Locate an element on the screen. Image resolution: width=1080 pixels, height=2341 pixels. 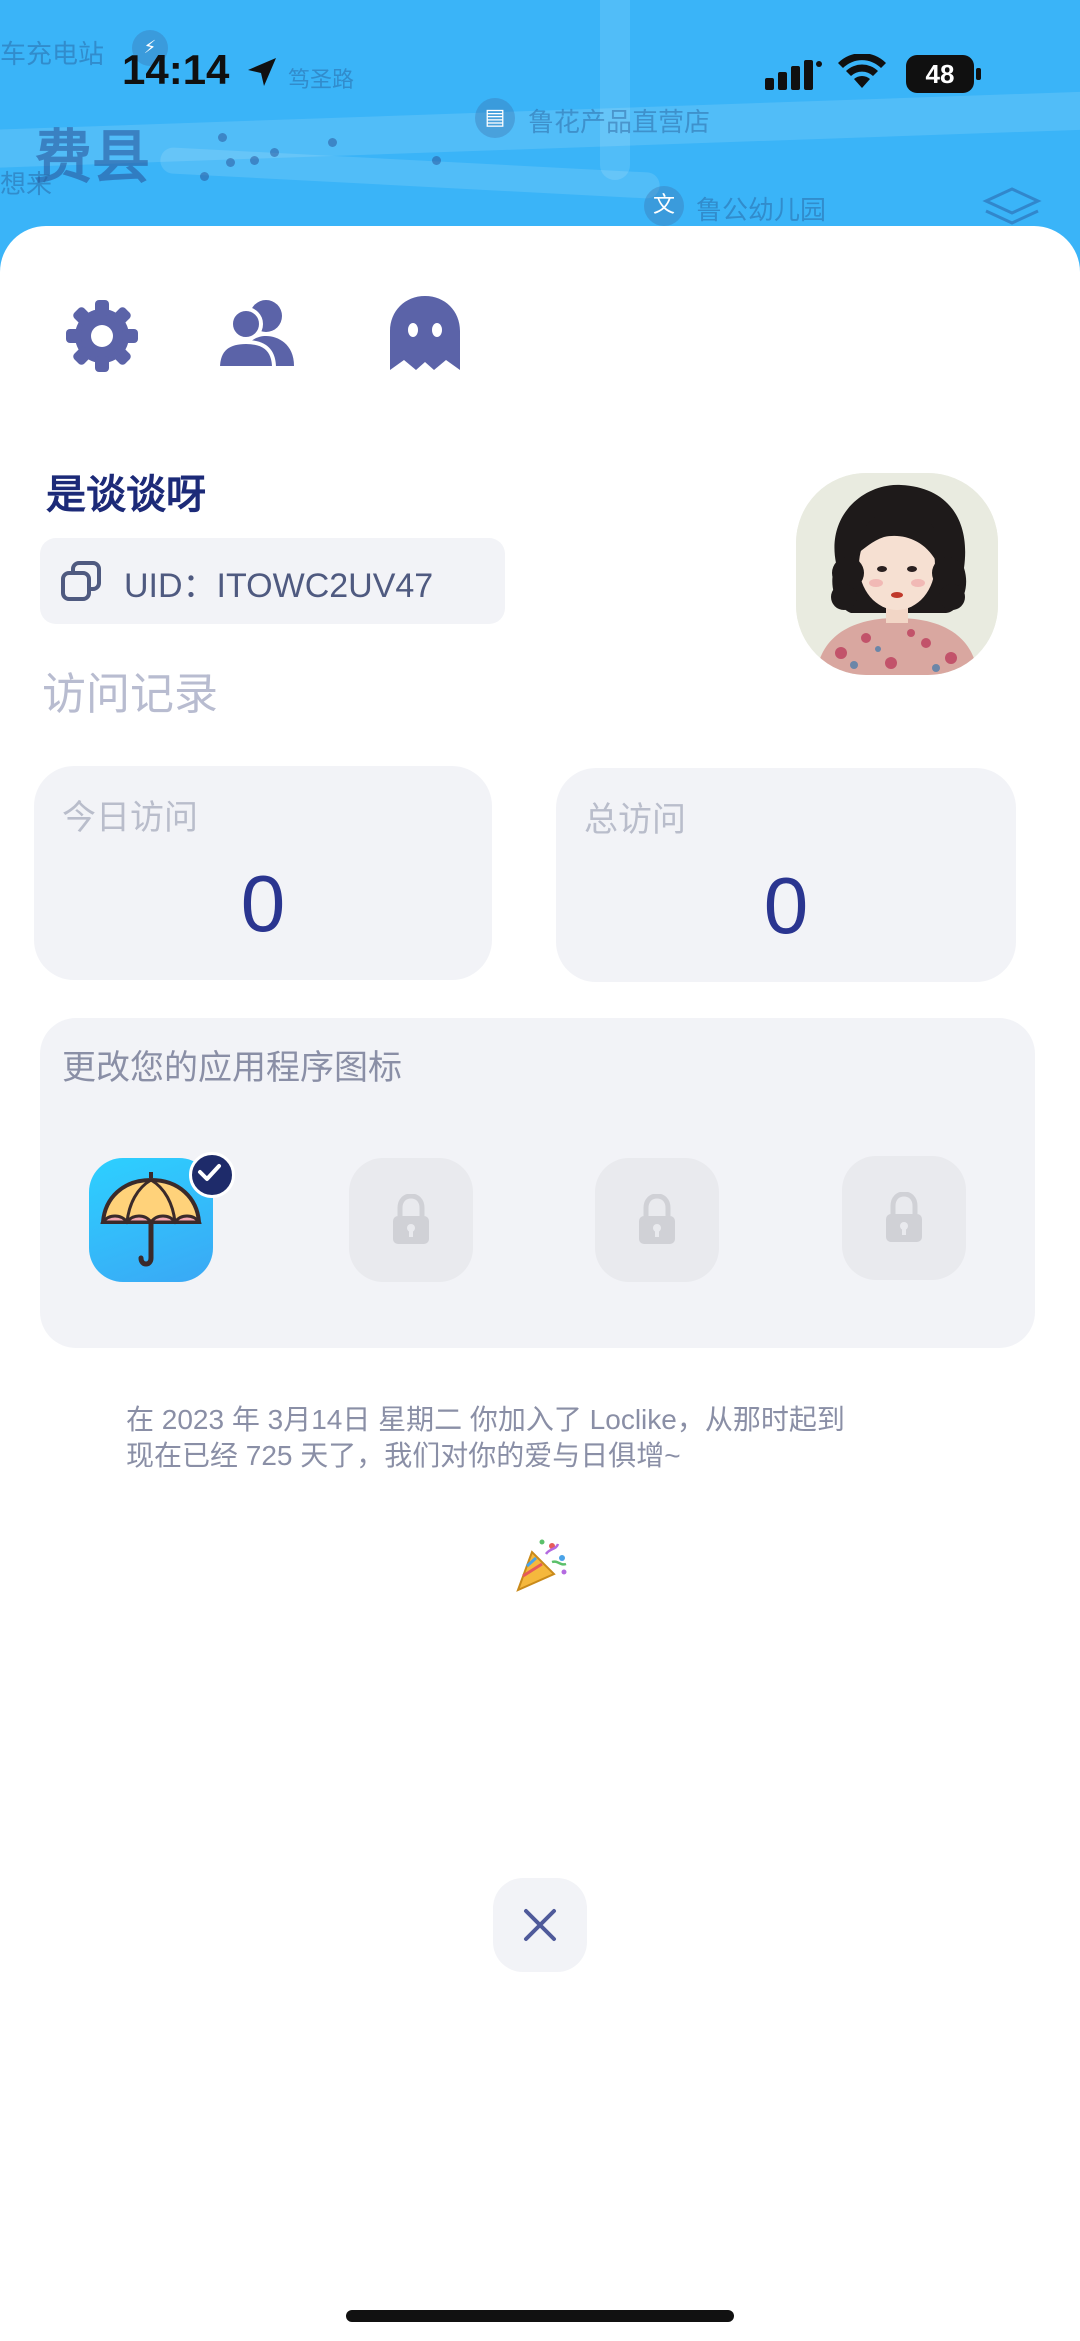
battery-level: 48 is located at coordinates (940, 74).